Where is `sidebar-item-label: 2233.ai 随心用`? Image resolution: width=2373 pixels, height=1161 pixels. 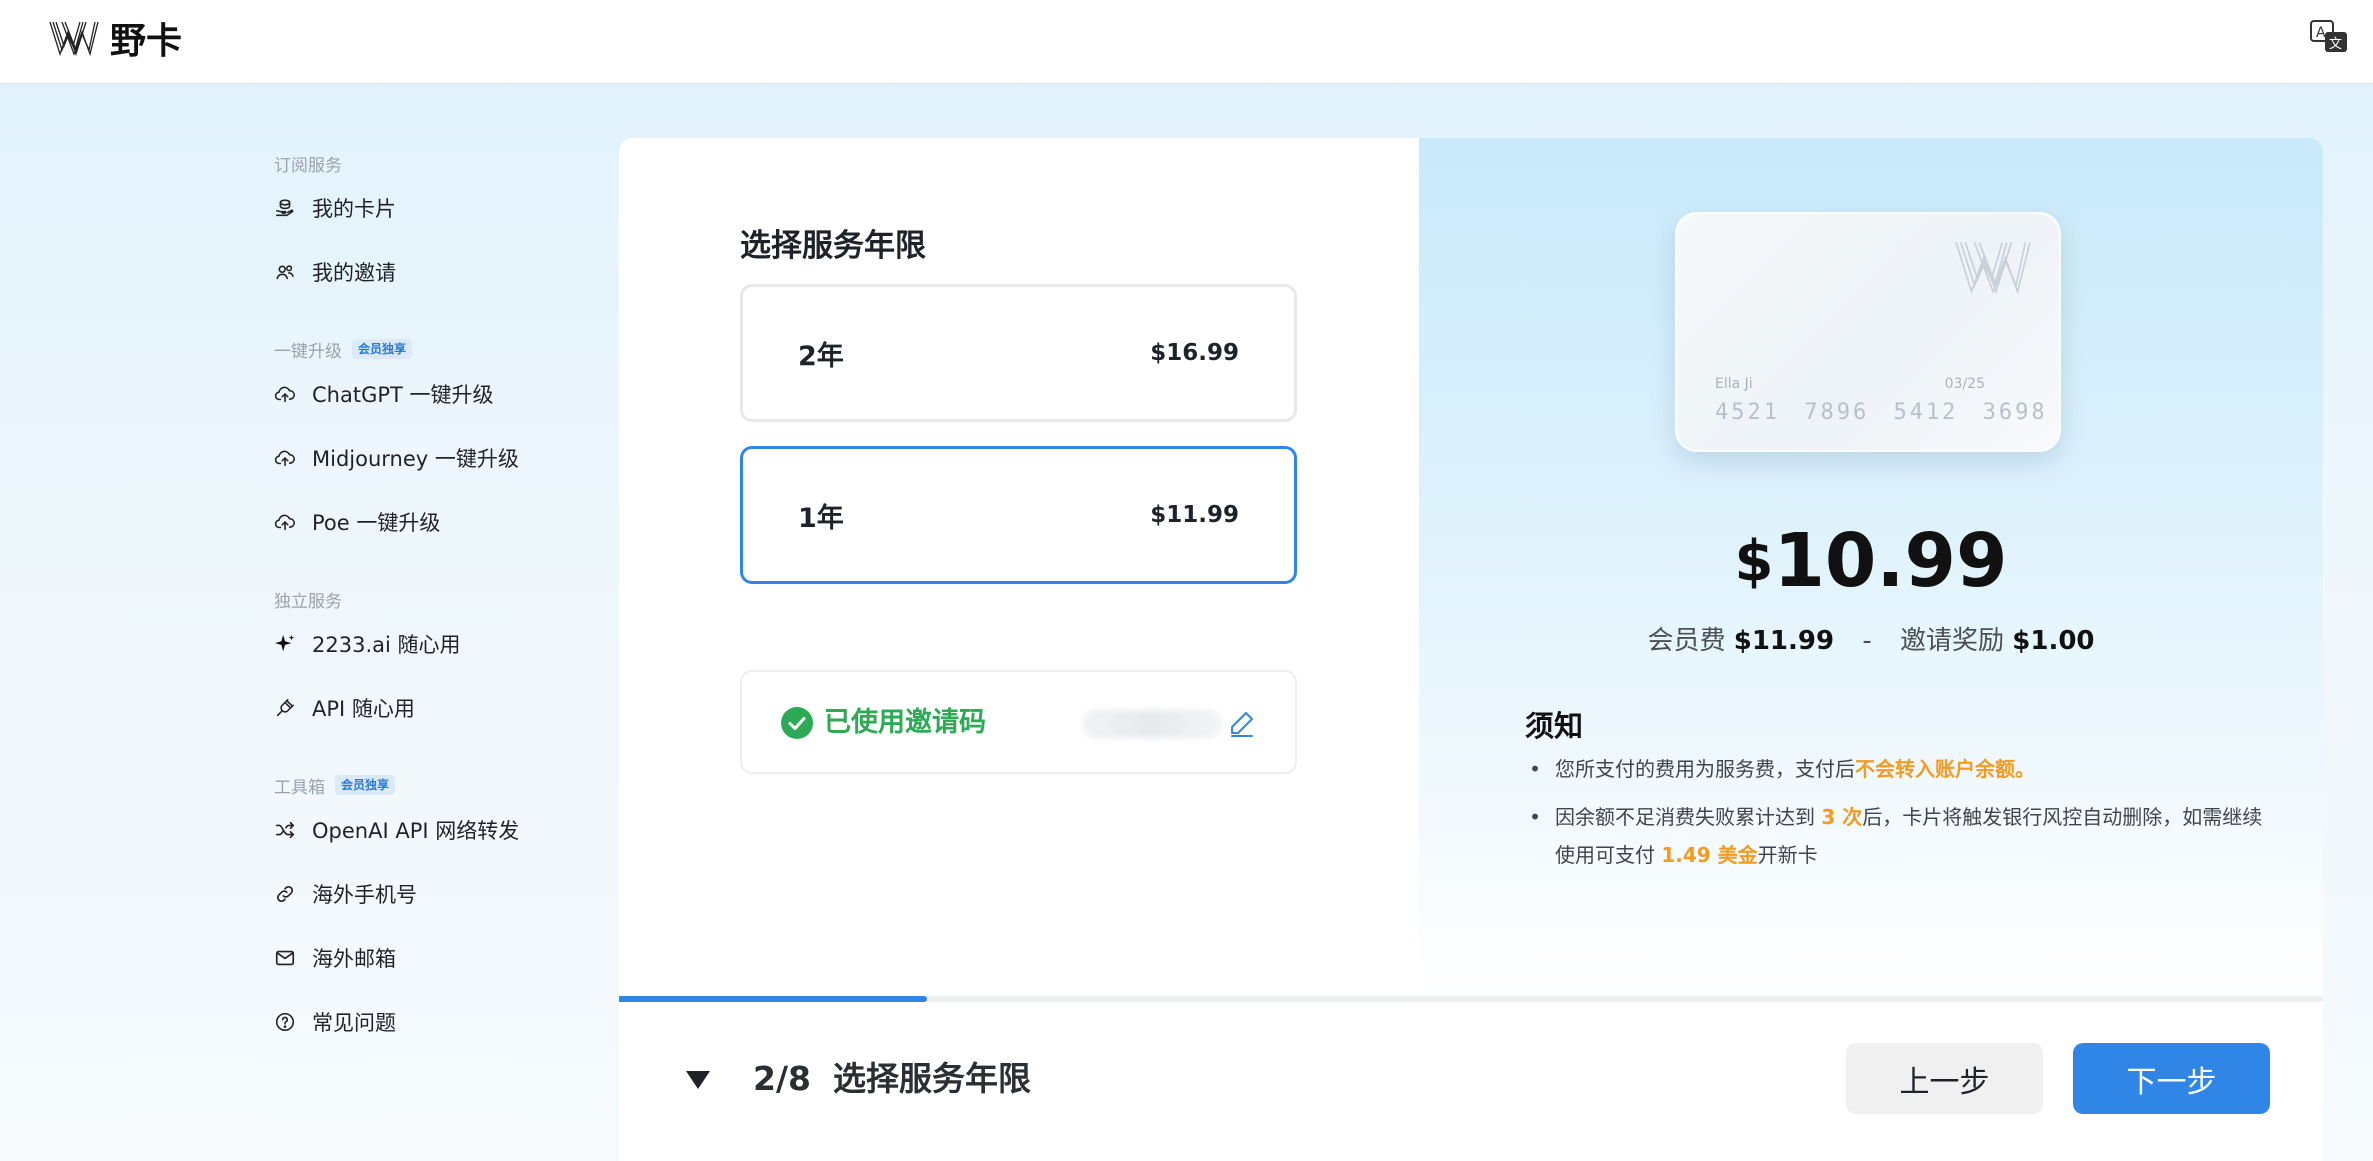 sidebar-item-label: 2233.ai 随心用 is located at coordinates (386, 645).